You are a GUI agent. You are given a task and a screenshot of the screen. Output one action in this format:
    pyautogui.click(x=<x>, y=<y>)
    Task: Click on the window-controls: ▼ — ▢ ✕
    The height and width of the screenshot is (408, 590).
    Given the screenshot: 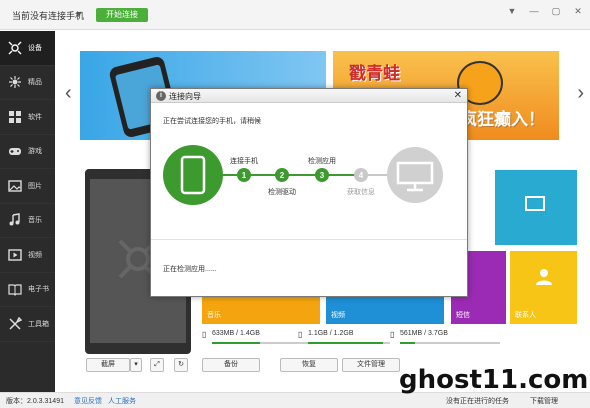 What is the action you would take?
    pyautogui.click(x=545, y=11)
    